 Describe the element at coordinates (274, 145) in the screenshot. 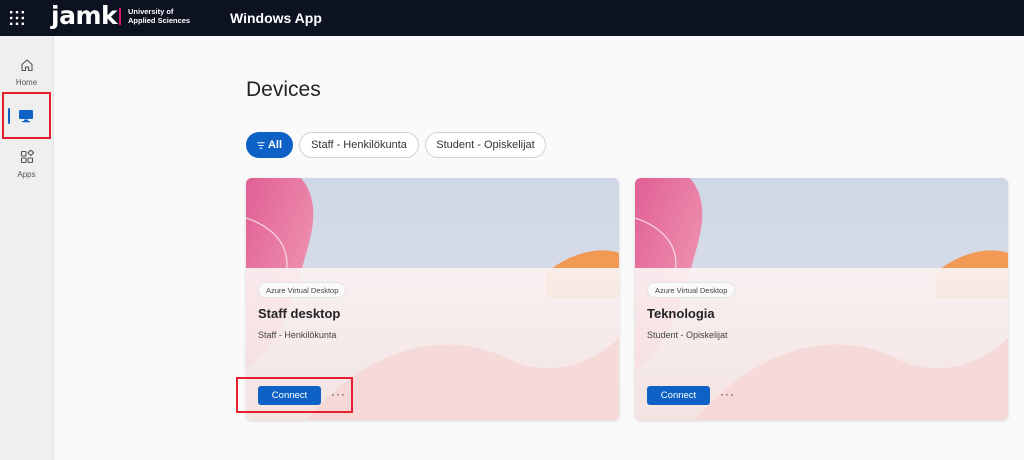

I see `filter-chip-label: All` at that location.